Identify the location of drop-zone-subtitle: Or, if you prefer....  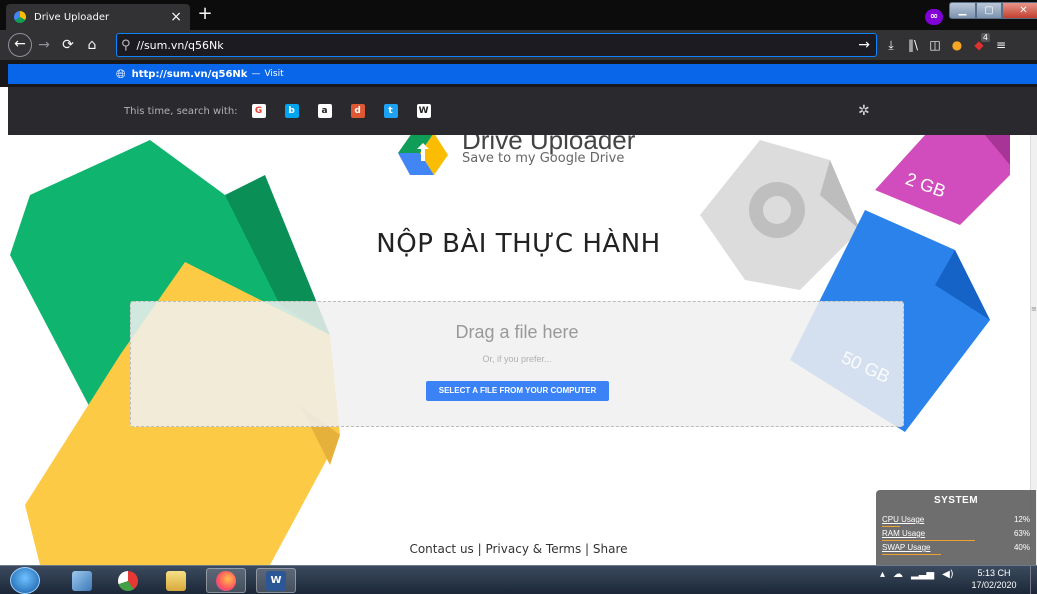
(517, 359).